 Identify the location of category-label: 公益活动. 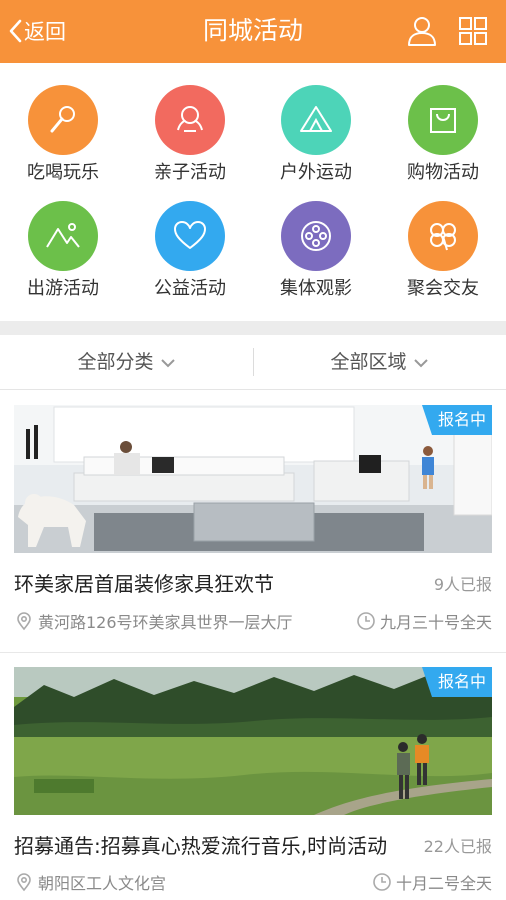
(190, 288).